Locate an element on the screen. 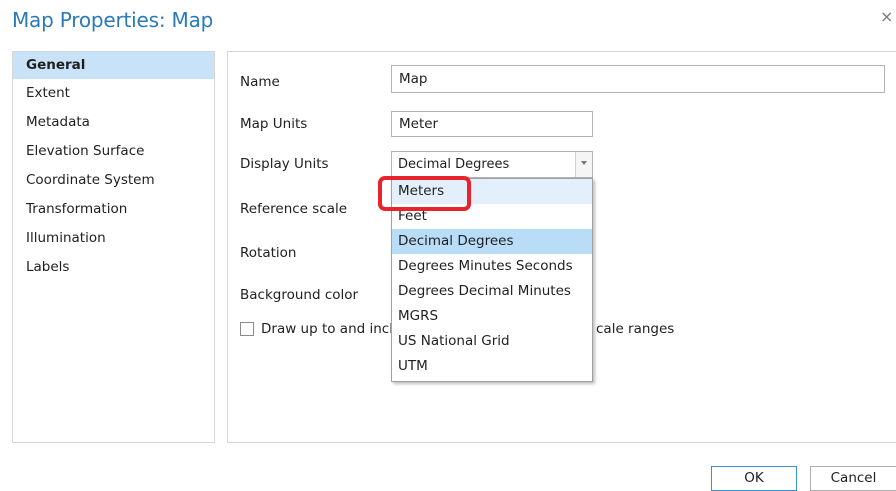 The width and height of the screenshot is (896, 491). name-field-value: Map is located at coordinates (413, 79).